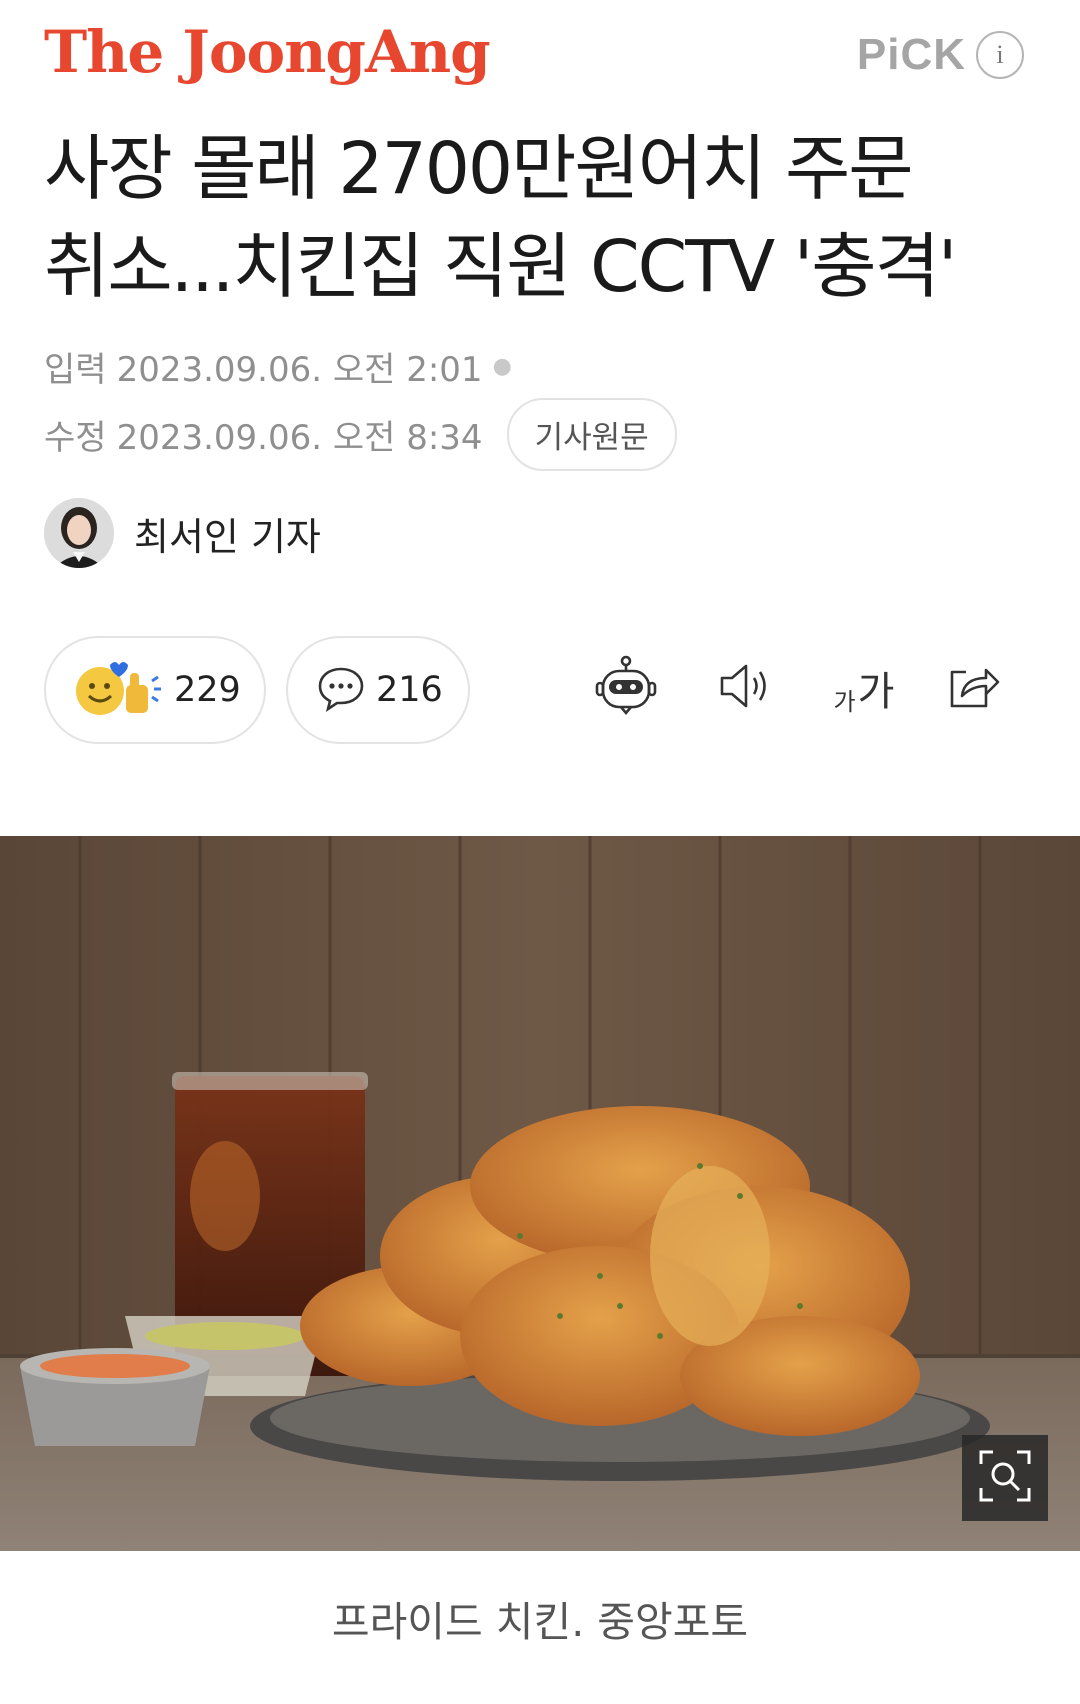 The image size is (1080, 1704). I want to click on modified-date-row: 수정 2023.09.06. 오전 8:34 기사원문, so click(360, 434).